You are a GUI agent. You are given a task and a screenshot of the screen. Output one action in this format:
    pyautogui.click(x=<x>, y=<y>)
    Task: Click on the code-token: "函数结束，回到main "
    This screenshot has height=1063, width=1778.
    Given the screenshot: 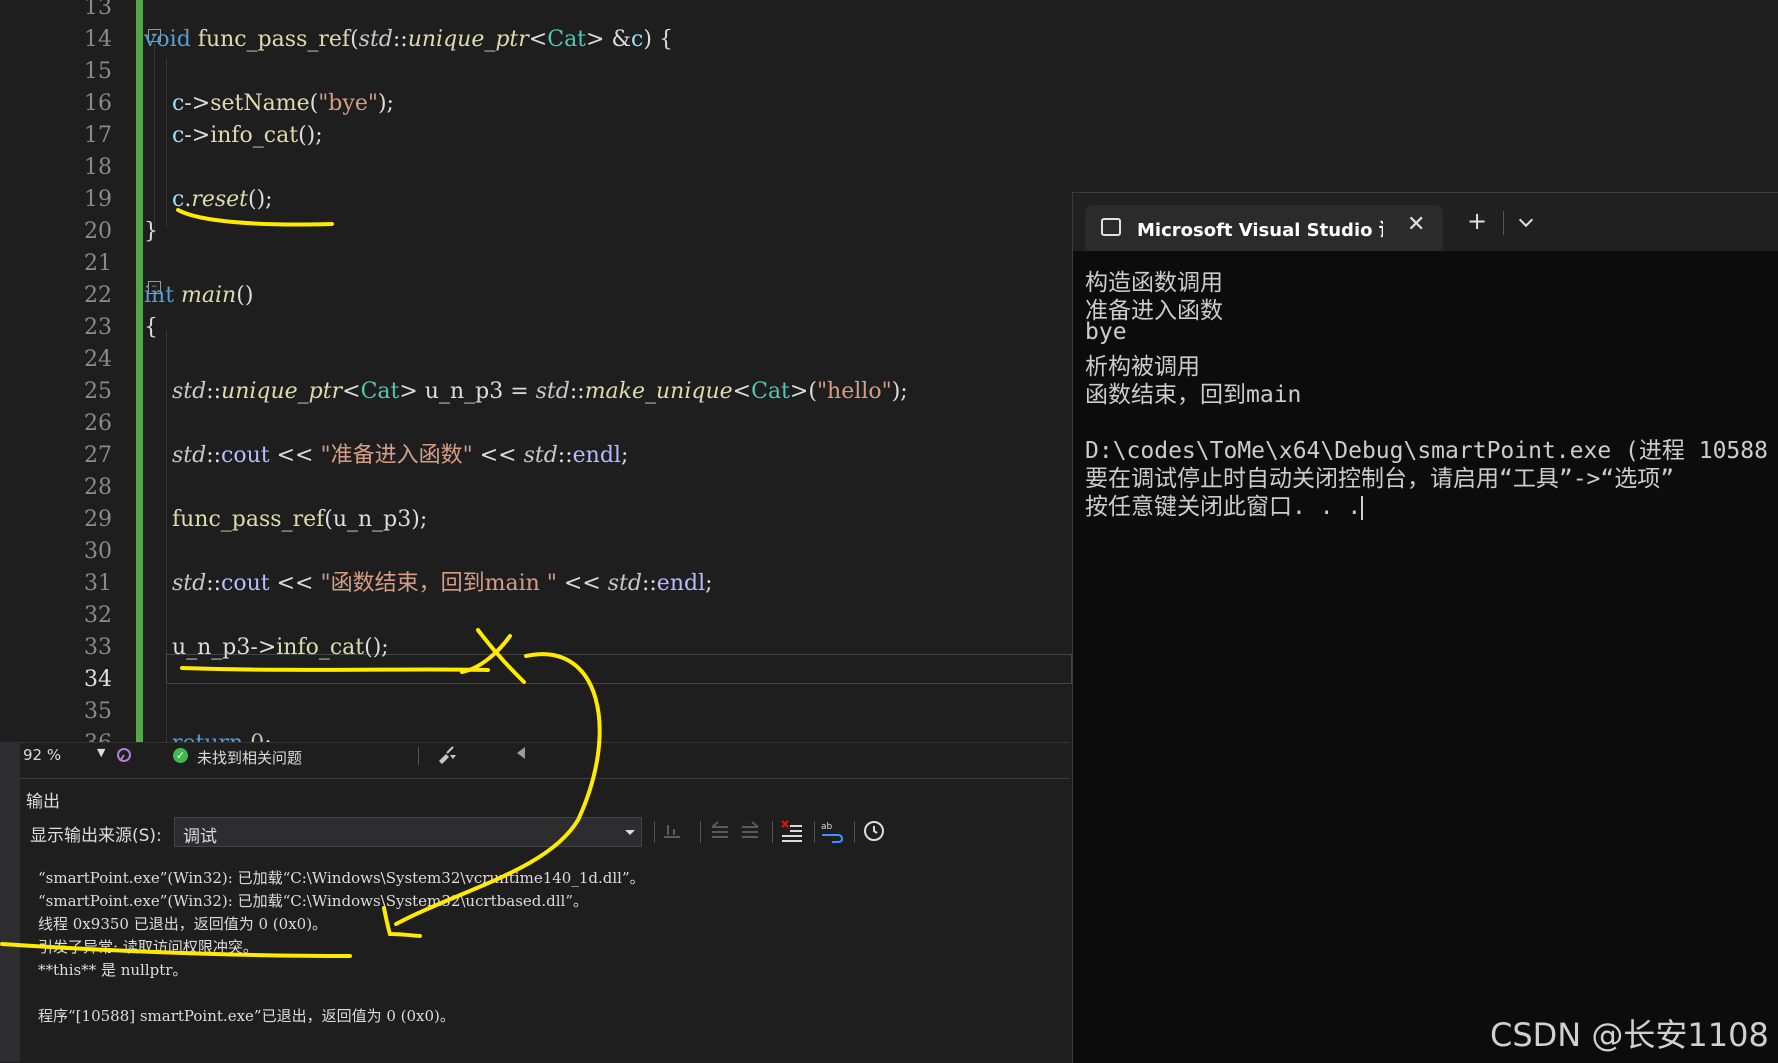 What is the action you would take?
    pyautogui.click(x=438, y=583)
    